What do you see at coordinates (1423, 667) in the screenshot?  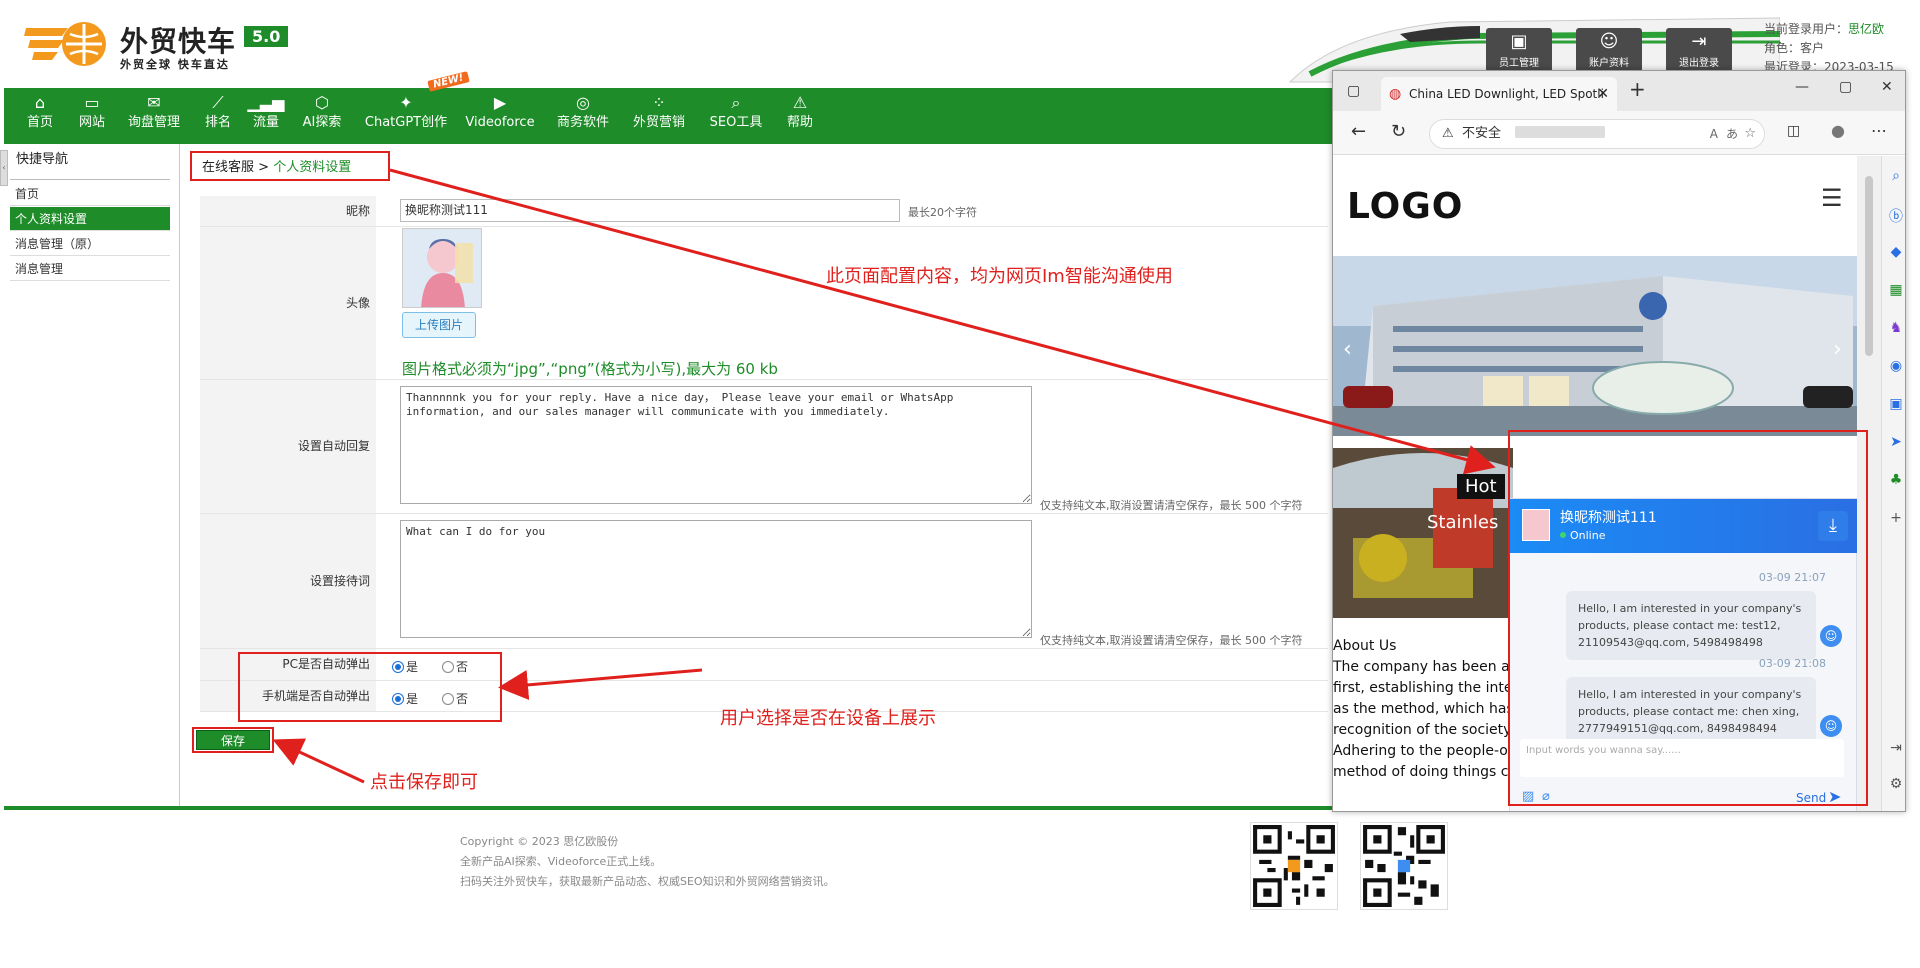 I see `about-line: The company has been adh` at bounding box center [1423, 667].